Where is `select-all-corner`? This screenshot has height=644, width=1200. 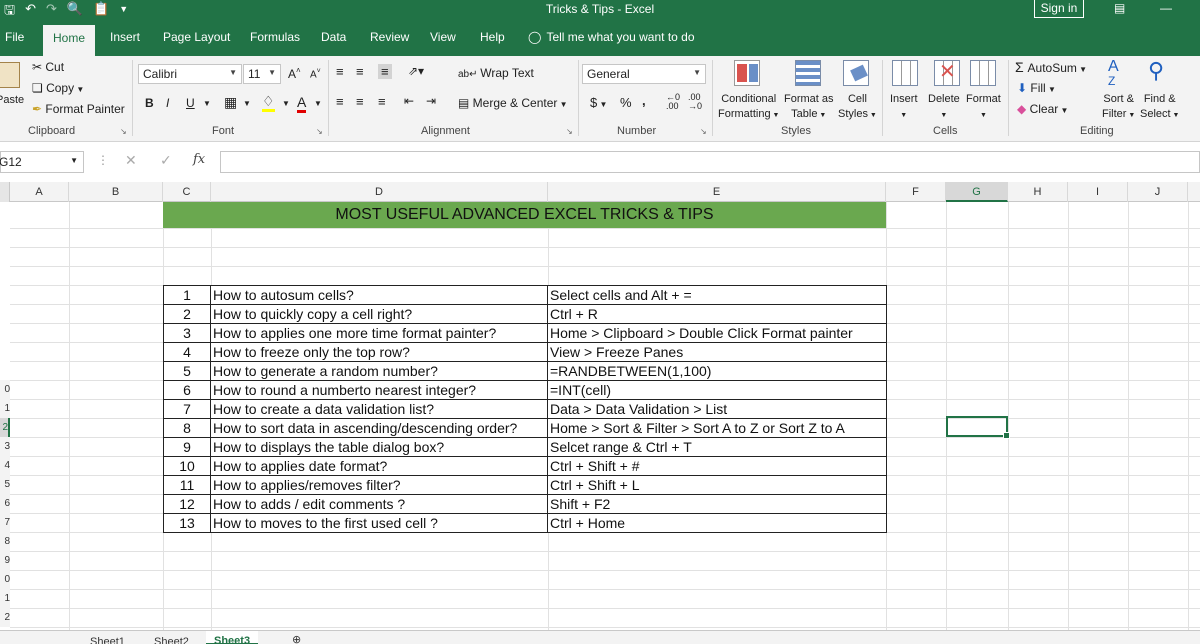 select-all-corner is located at coordinates (5, 192).